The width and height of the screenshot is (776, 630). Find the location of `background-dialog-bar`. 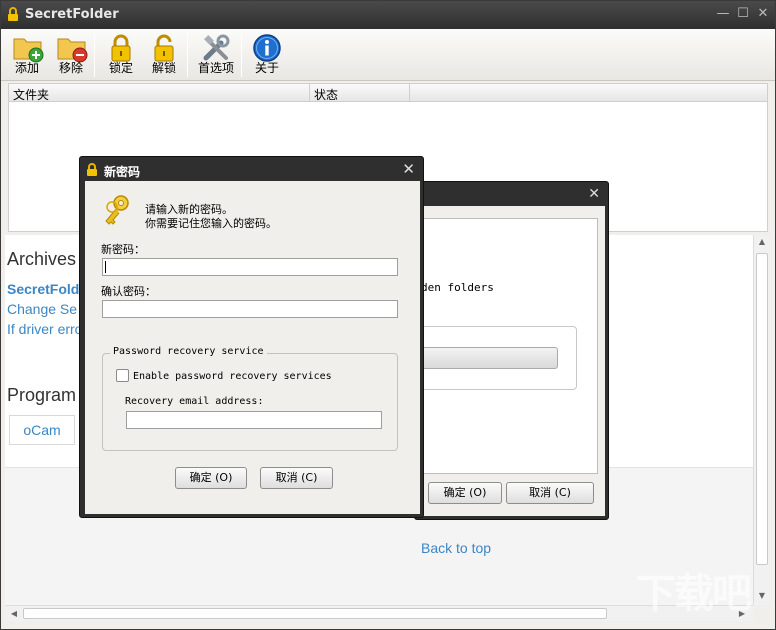

background-dialog-bar is located at coordinates (485, 358).